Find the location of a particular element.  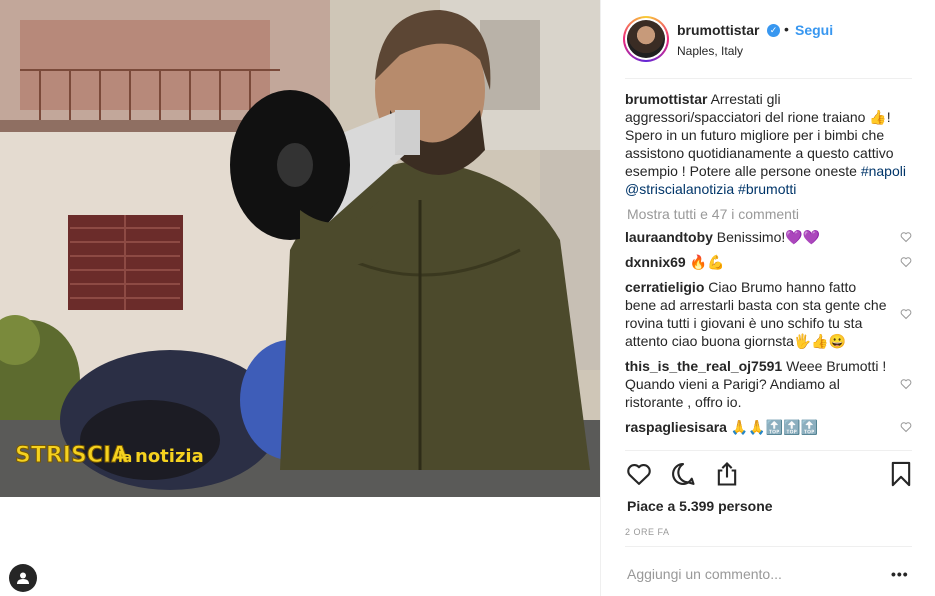

likes-count: Piace a 5.399 persone is located at coordinates (700, 506).